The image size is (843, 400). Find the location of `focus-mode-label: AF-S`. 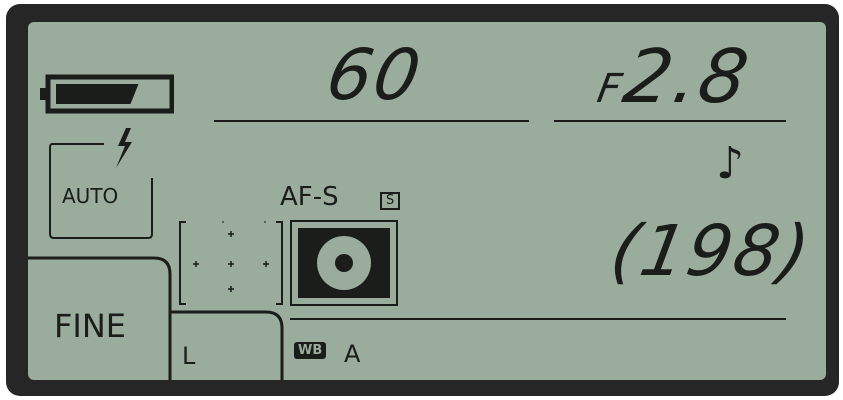

focus-mode-label: AF-S is located at coordinates (309, 197).